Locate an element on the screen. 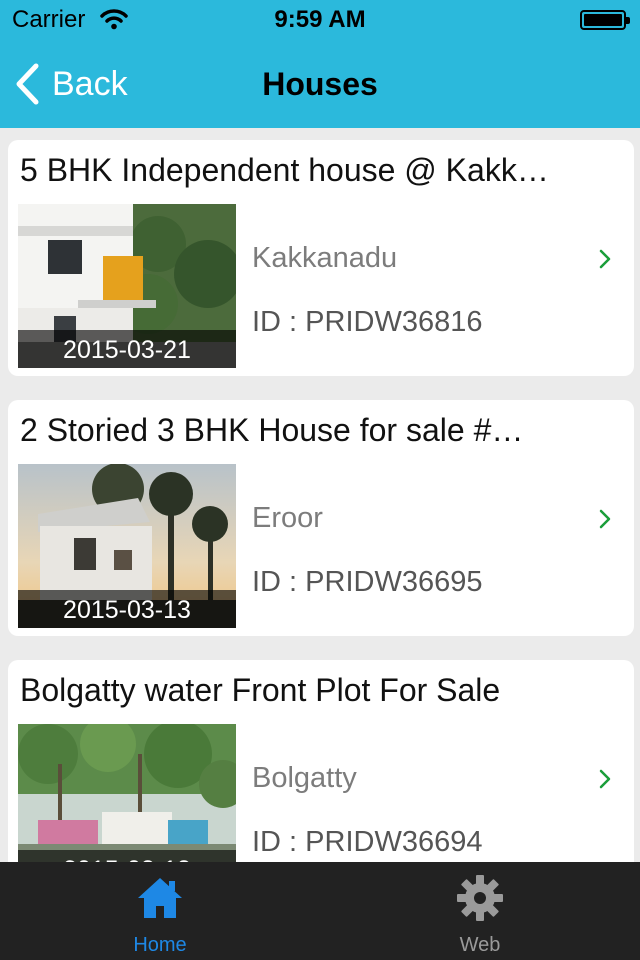 The height and width of the screenshot is (960, 640). tab-home: Home is located at coordinates (160, 911).